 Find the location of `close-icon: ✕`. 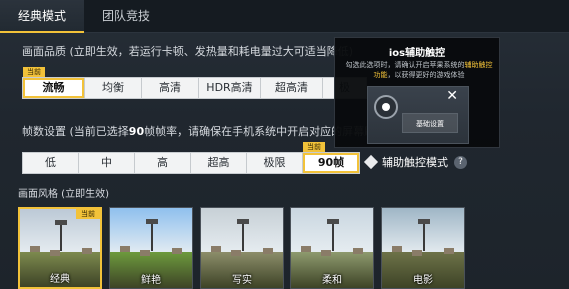

close-icon: ✕ is located at coordinates (452, 96).